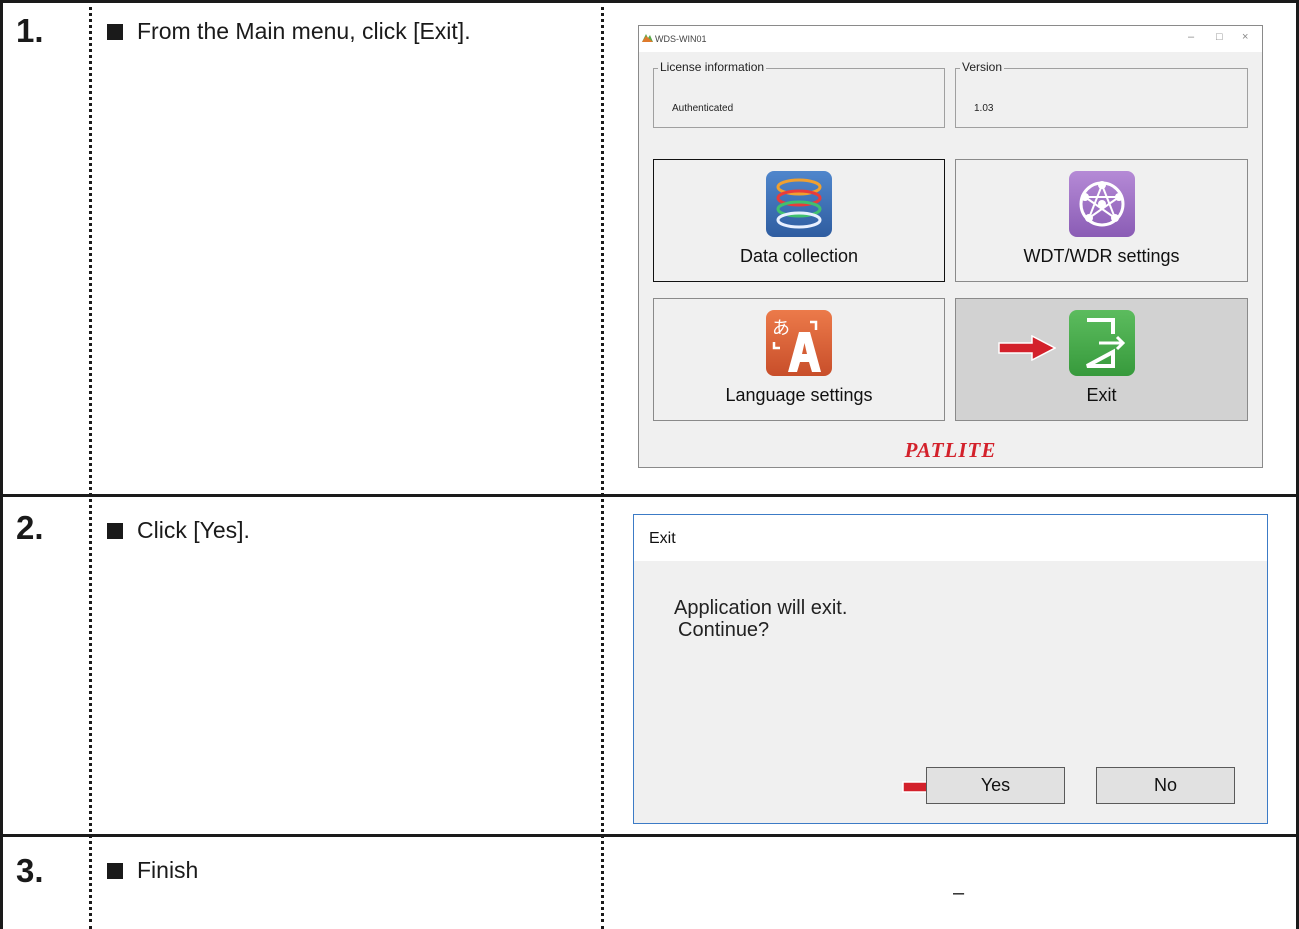 The height and width of the screenshot is (929, 1299). What do you see at coordinates (30, 870) in the screenshot?
I see `step-number: 3.` at bounding box center [30, 870].